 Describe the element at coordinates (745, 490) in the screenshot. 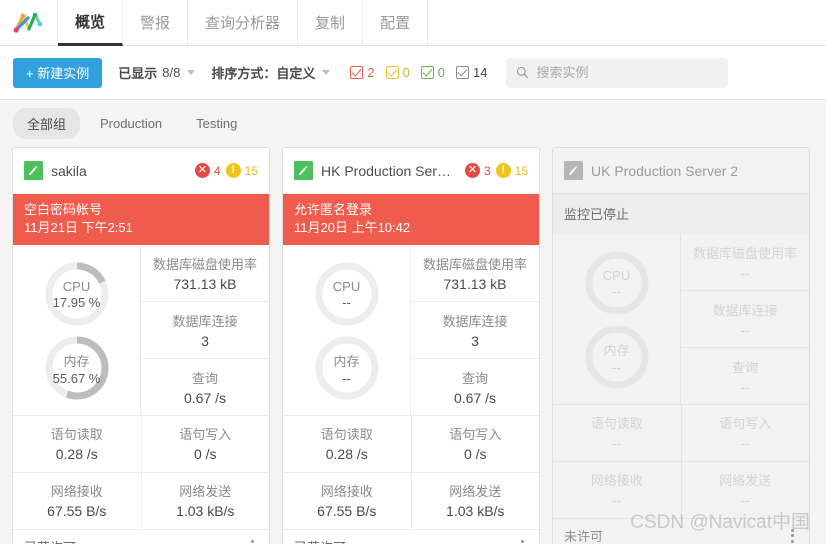

I see `stat-network-send: 网络发送 --` at that location.